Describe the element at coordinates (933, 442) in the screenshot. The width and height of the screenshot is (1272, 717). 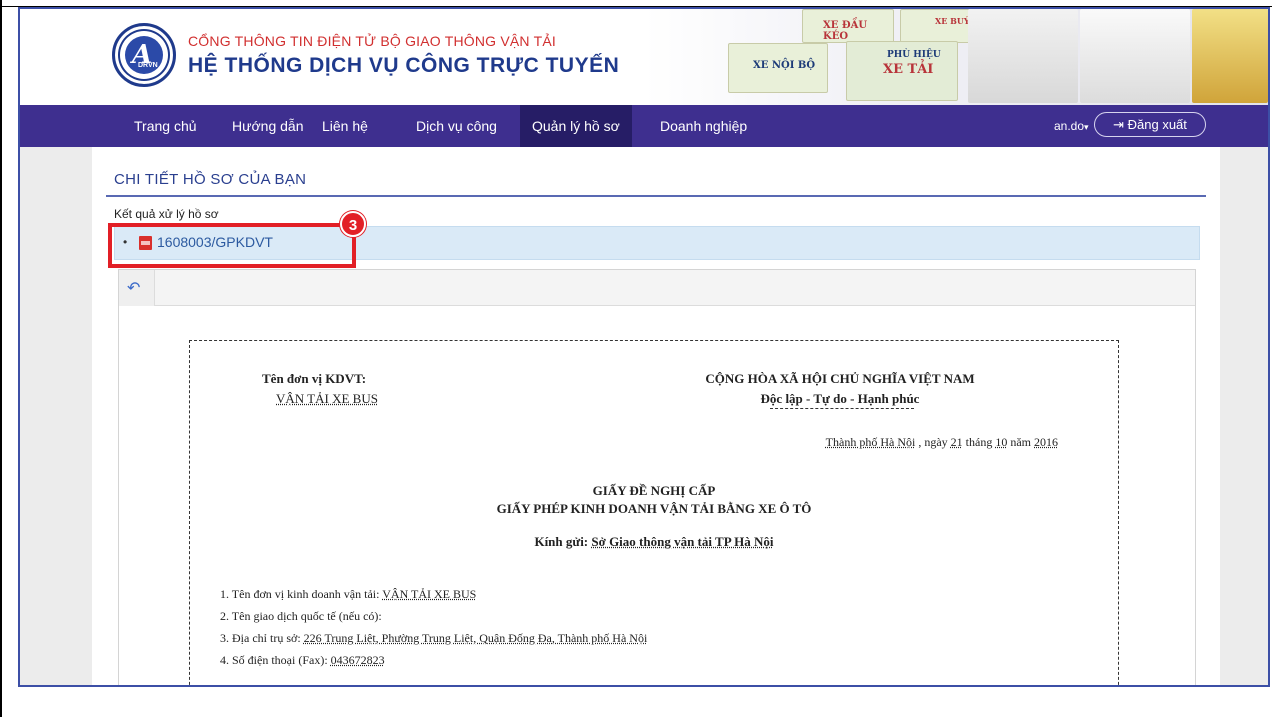
I see `date-day-prefix: , ngày` at that location.